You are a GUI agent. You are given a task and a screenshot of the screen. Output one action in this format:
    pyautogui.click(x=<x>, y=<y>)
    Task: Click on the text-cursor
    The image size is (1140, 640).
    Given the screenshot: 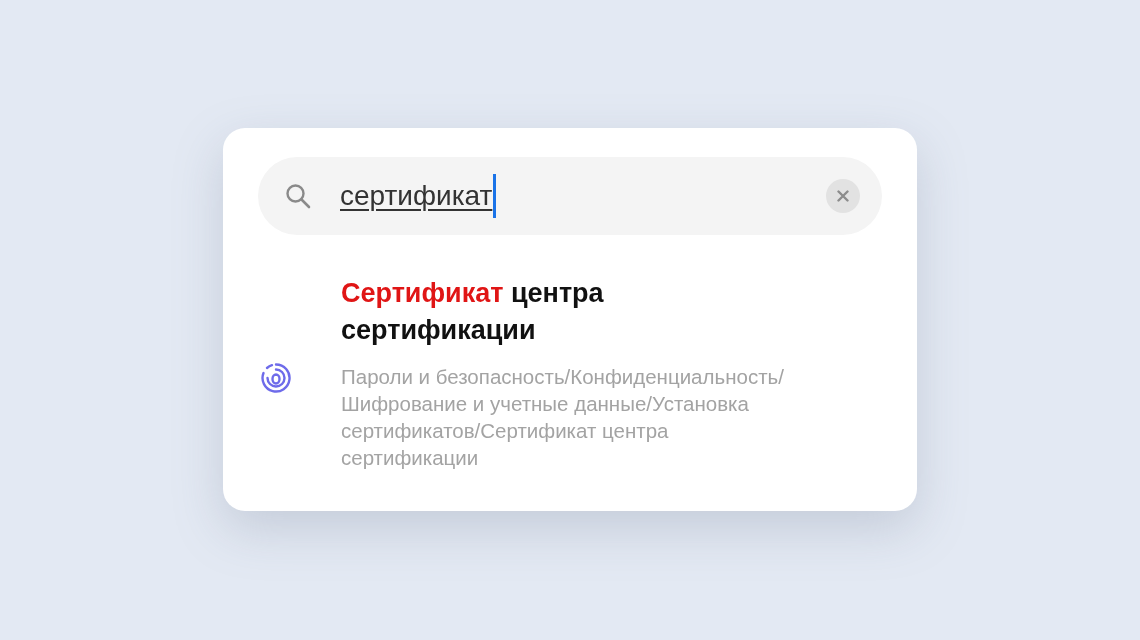 What is the action you would take?
    pyautogui.click(x=495, y=196)
    